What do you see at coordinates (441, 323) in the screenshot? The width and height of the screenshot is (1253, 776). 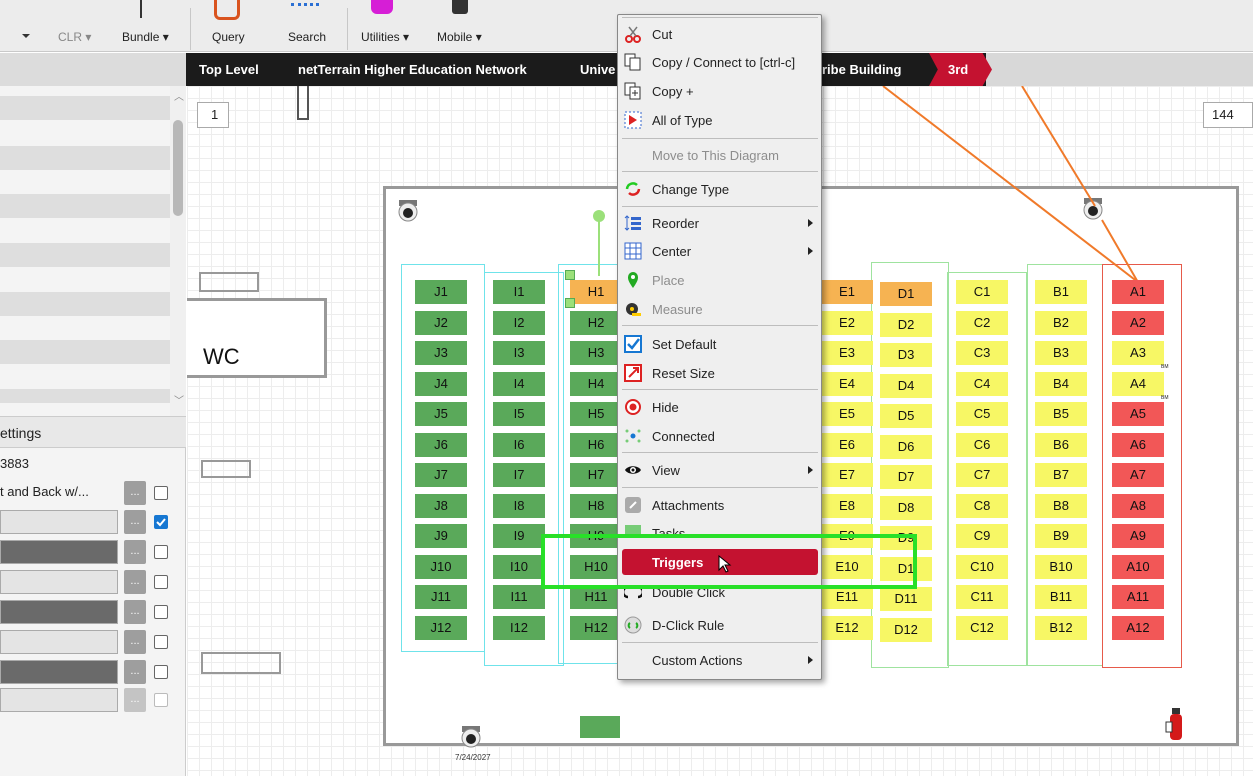 I see `rack-j2: J2` at bounding box center [441, 323].